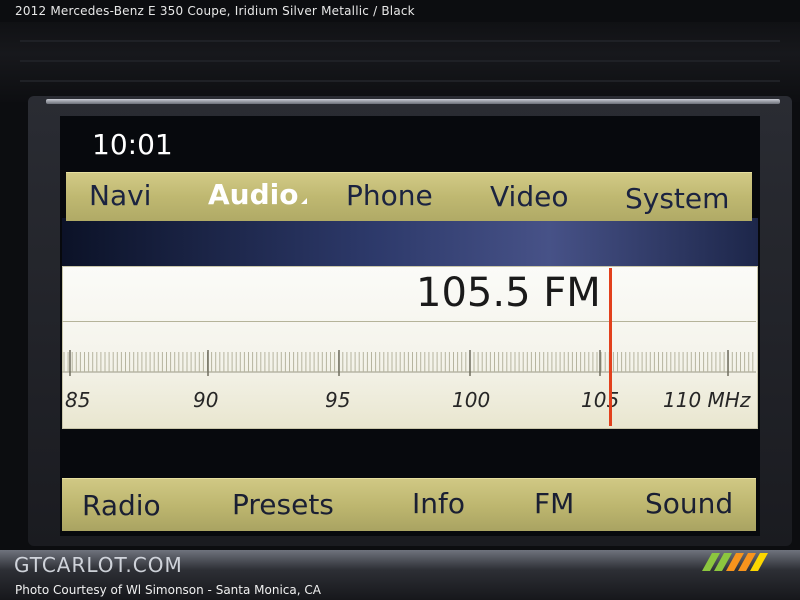 The height and width of the screenshot is (600, 800). I want to click on tuning-needle, so click(610, 347).